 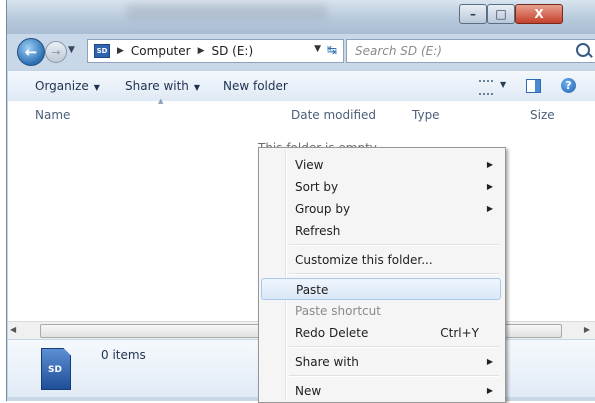 What do you see at coordinates (323, 209) in the screenshot?
I see `menu-item-label: Group by` at bounding box center [323, 209].